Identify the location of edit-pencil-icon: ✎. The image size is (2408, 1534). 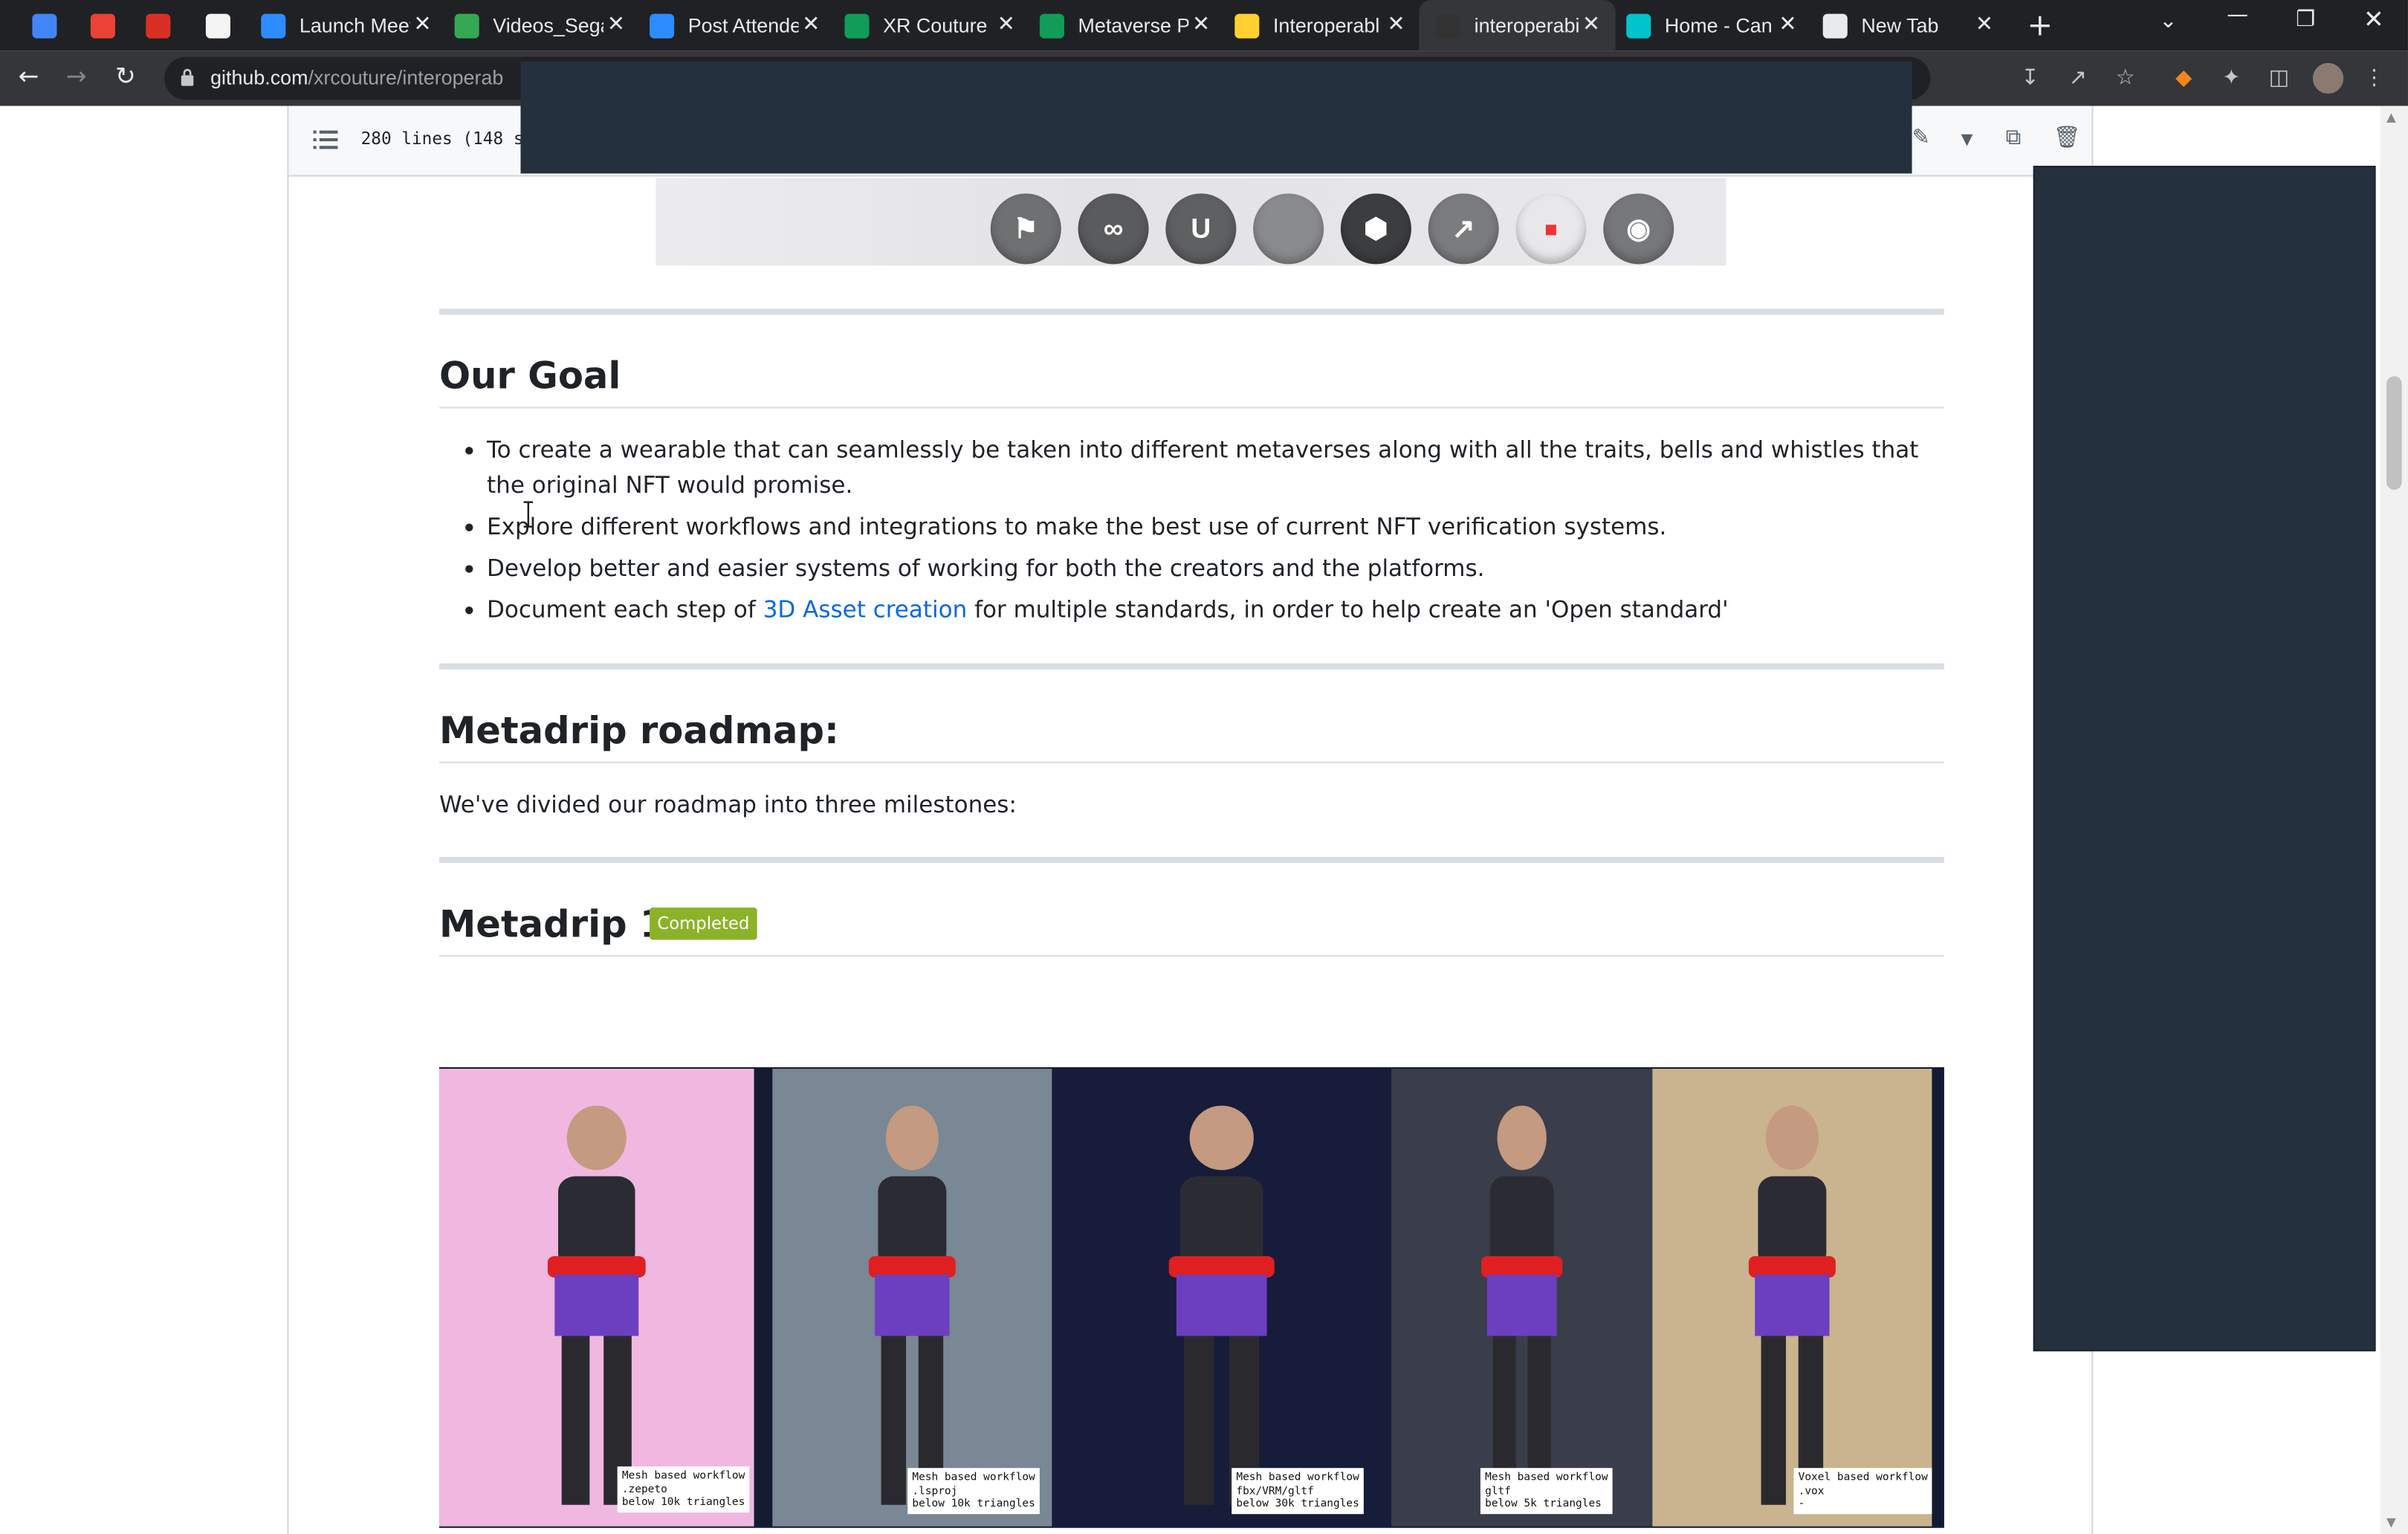
(1921, 138).